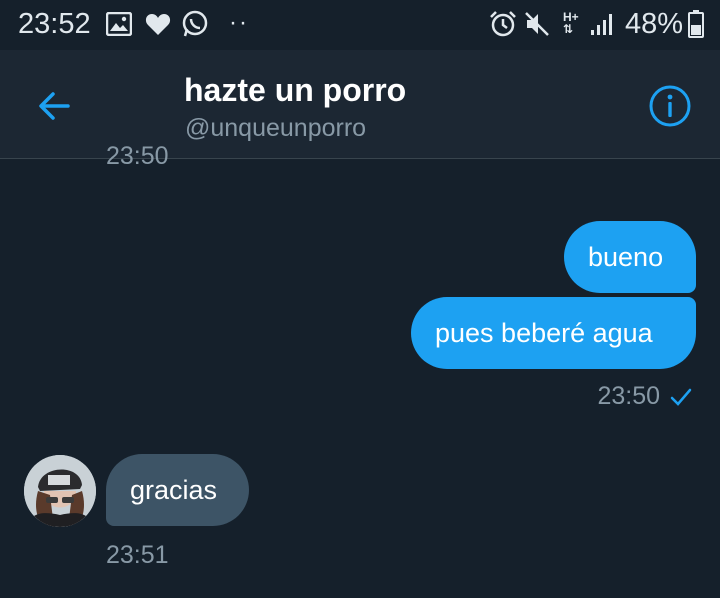 The height and width of the screenshot is (598, 720). Describe the element at coordinates (177, 490) in the screenshot. I see `message-bubble-incoming: gracias` at that location.